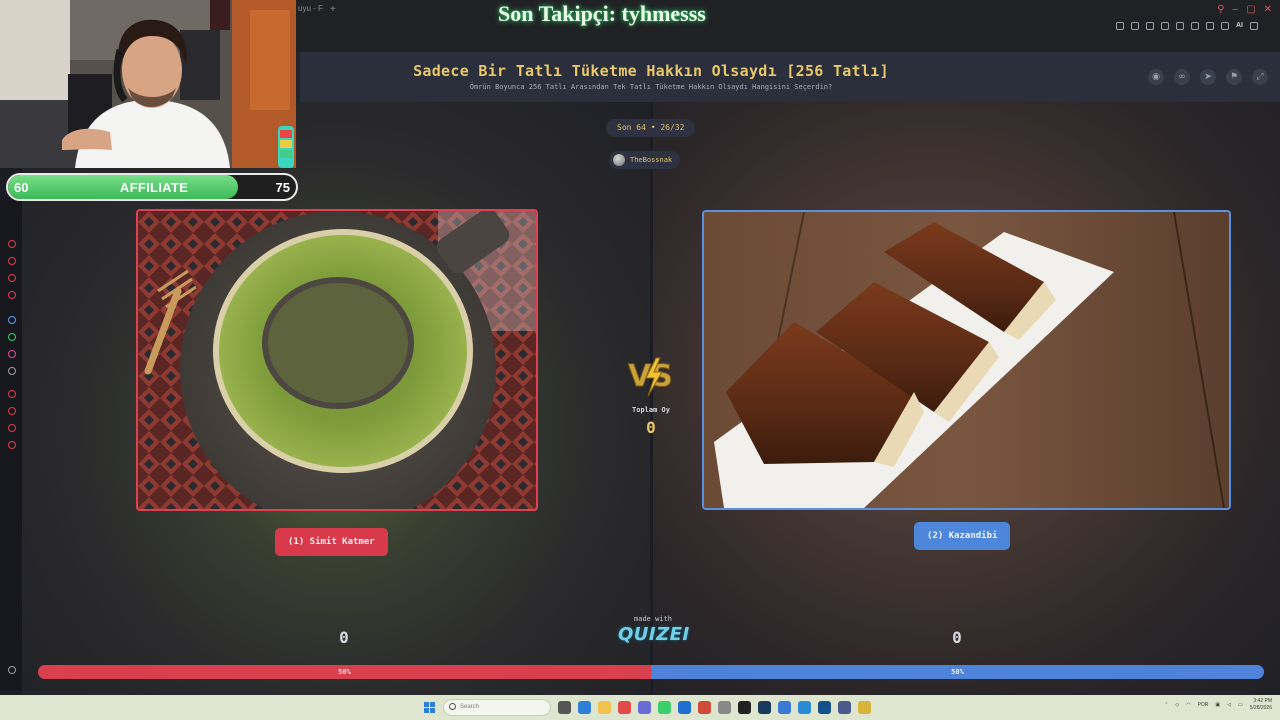 This screenshot has width=1280, height=720. What do you see at coordinates (12, 354) in the screenshot?
I see `instagram-icon` at bounding box center [12, 354].